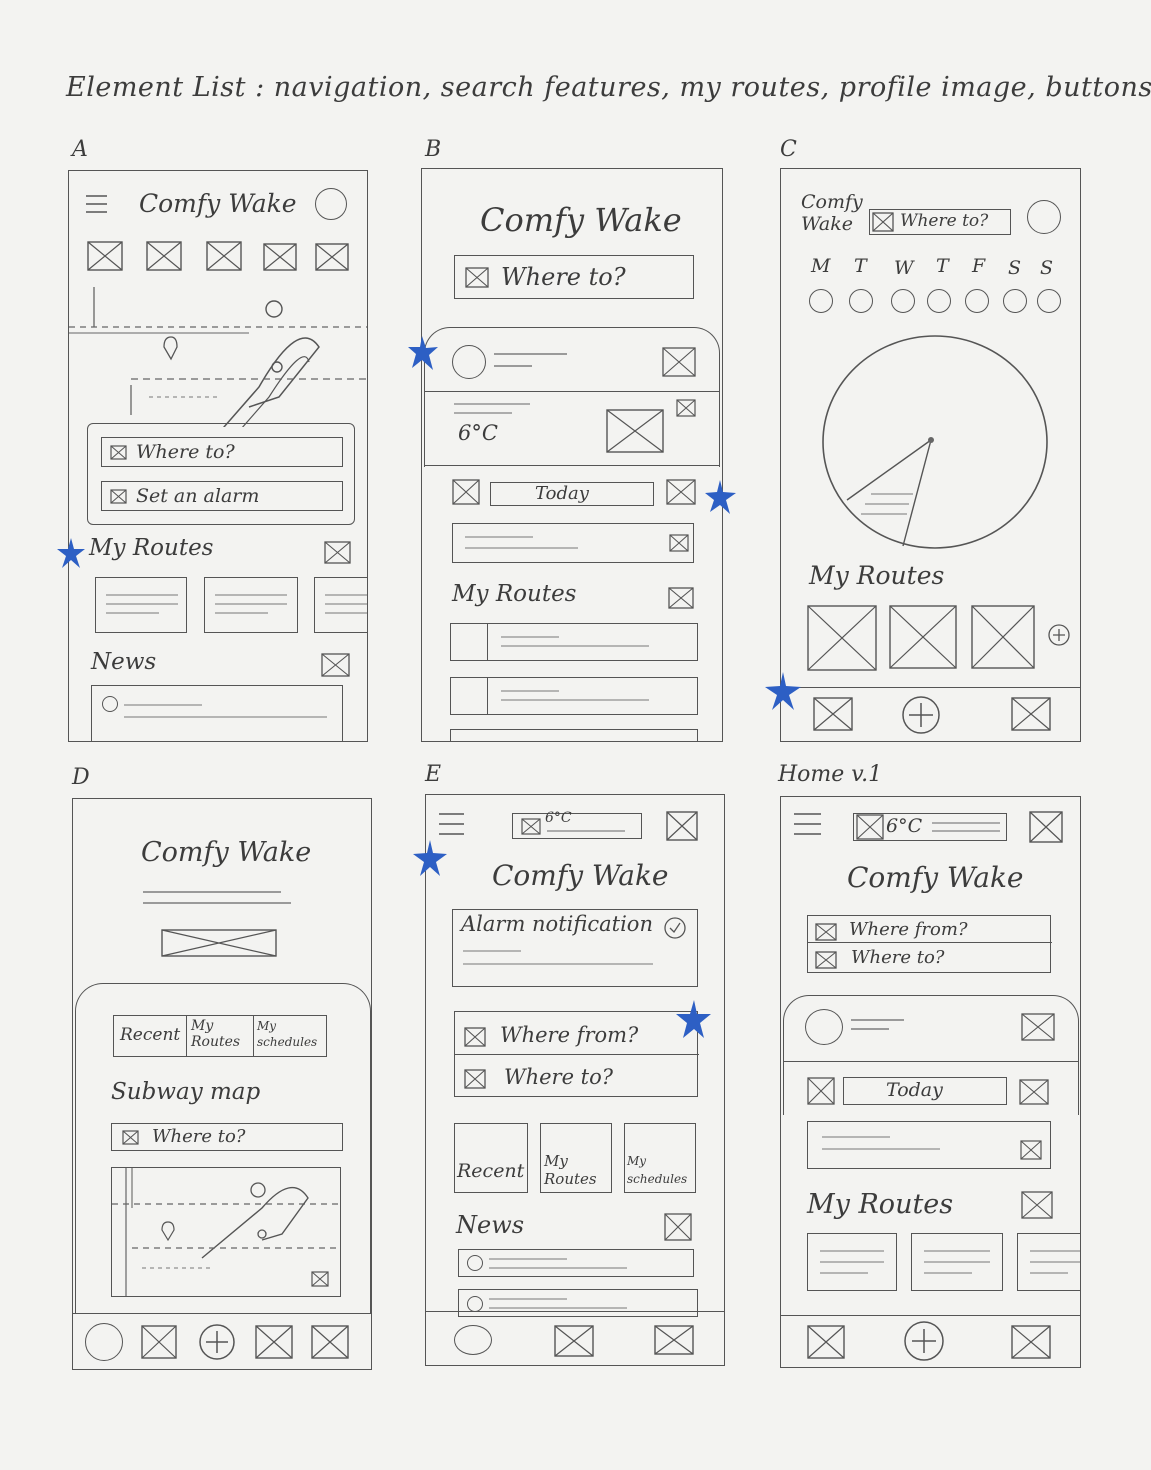  Describe the element at coordinates (830, 774) in the screenshot. I see `label-home-v1: Home v.1` at that location.